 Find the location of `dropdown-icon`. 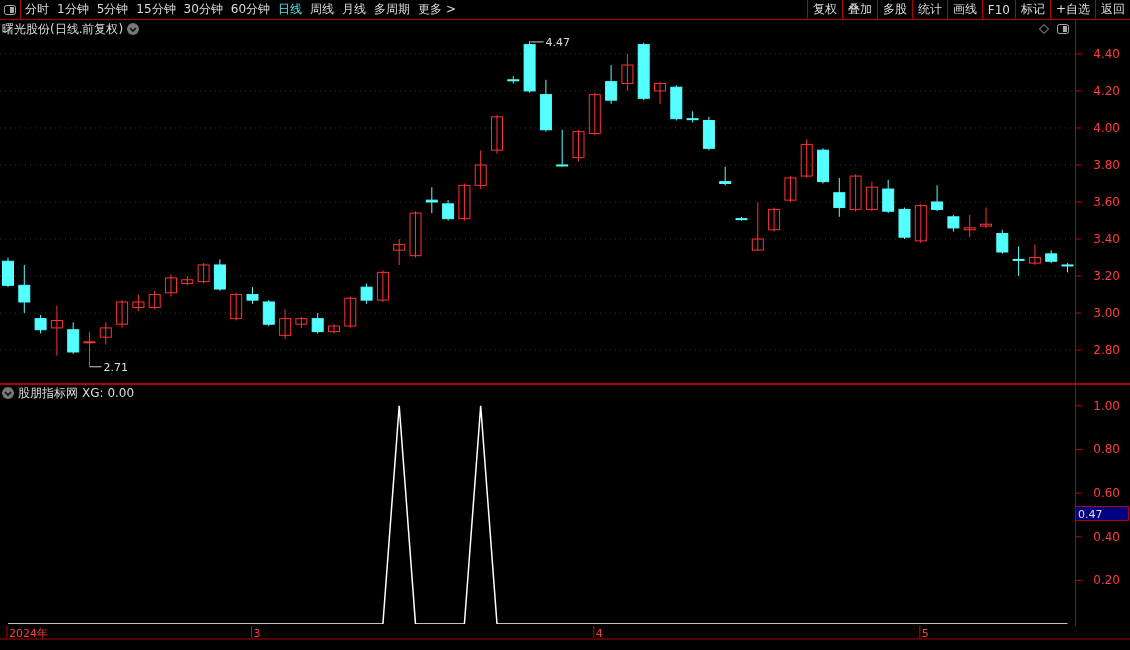

dropdown-icon is located at coordinates (133, 29).